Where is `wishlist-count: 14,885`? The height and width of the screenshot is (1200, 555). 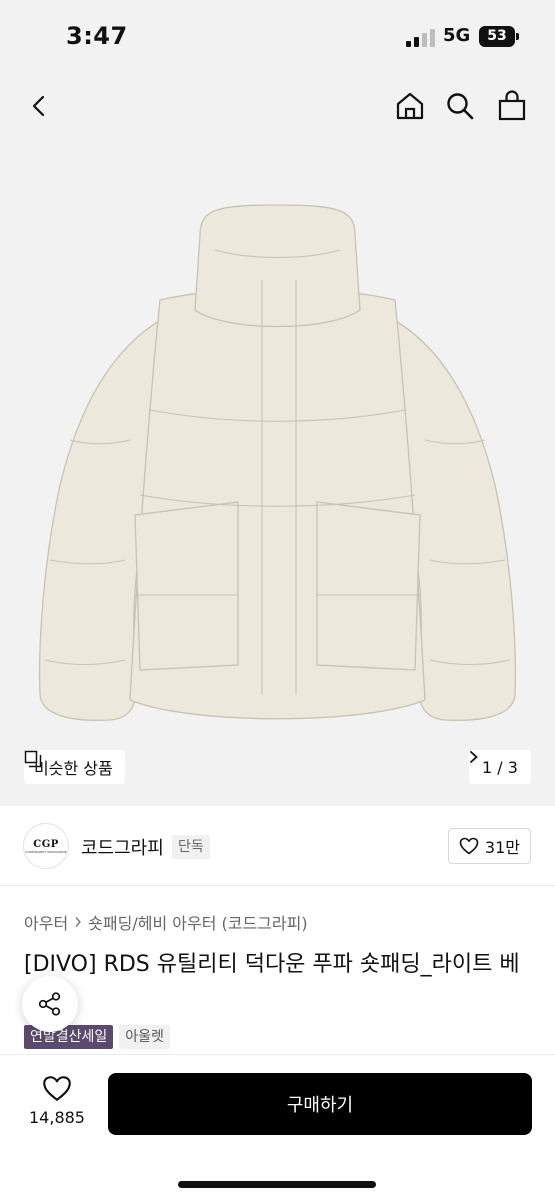 wishlist-count: 14,885 is located at coordinates (57, 1117).